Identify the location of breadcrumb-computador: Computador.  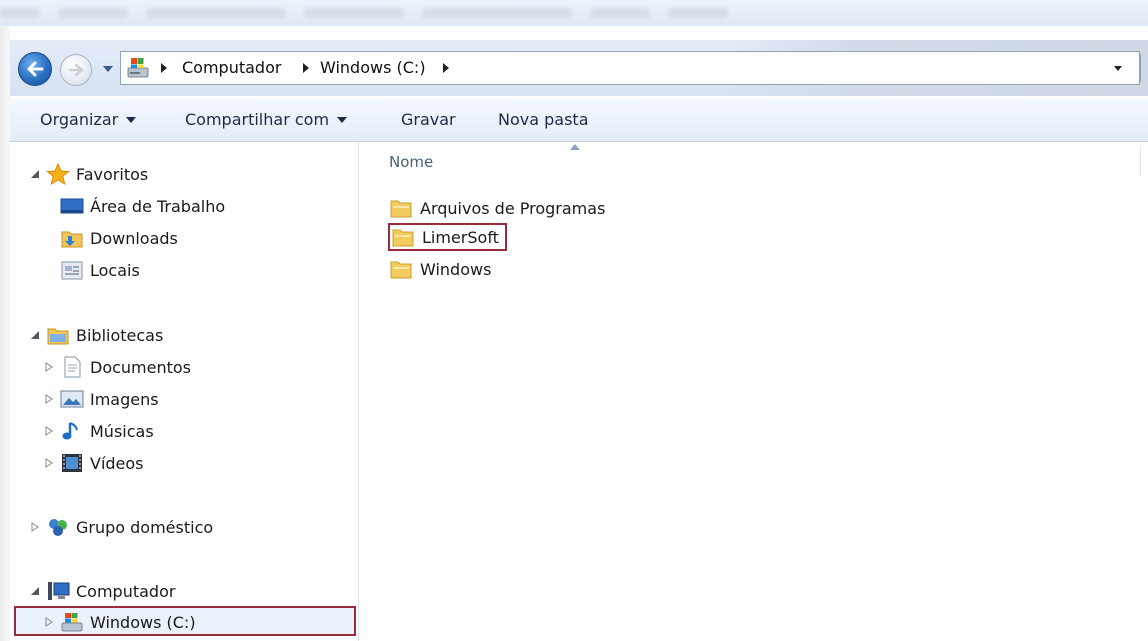
(231, 68).